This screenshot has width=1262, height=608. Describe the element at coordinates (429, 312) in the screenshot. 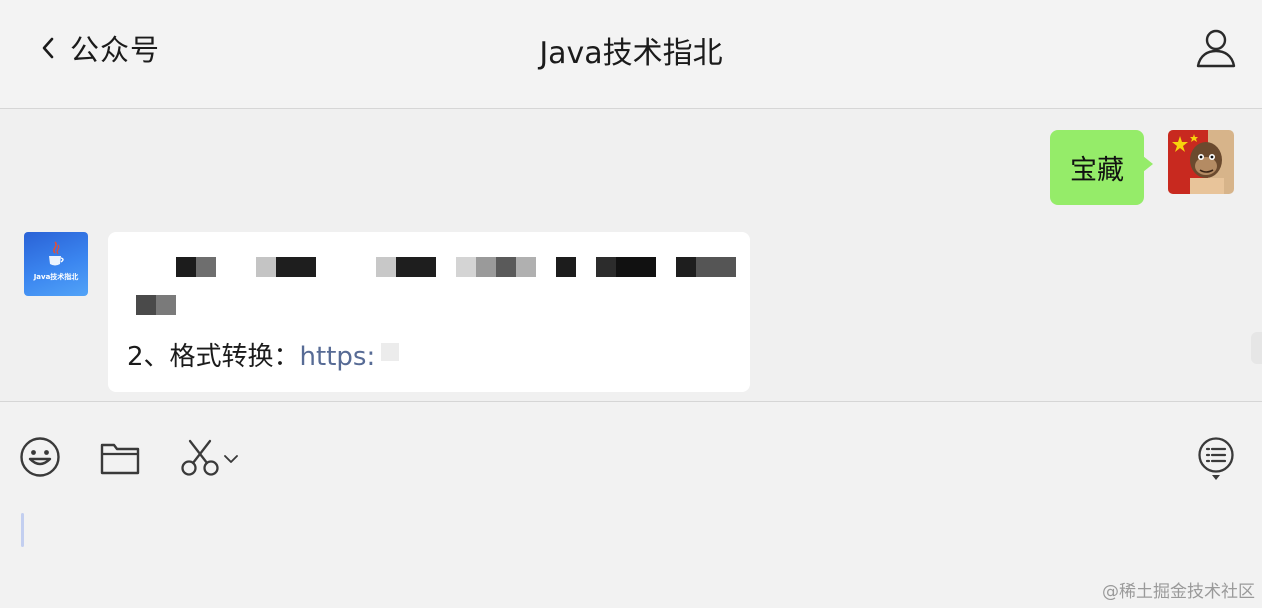

I see `incoming-message-bubble: 2、格式转换：https:` at that location.